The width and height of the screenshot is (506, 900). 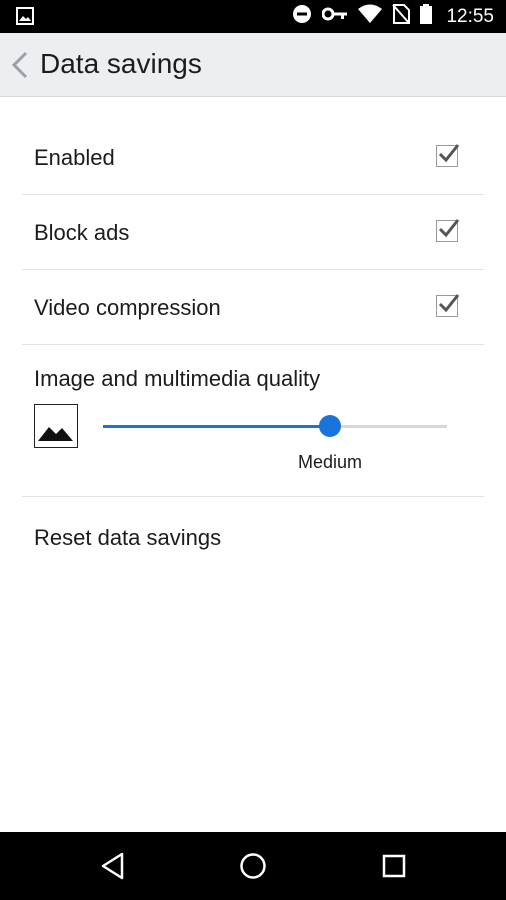 What do you see at coordinates (253, 65) in the screenshot?
I see `app-bar: Data savings` at bounding box center [253, 65].